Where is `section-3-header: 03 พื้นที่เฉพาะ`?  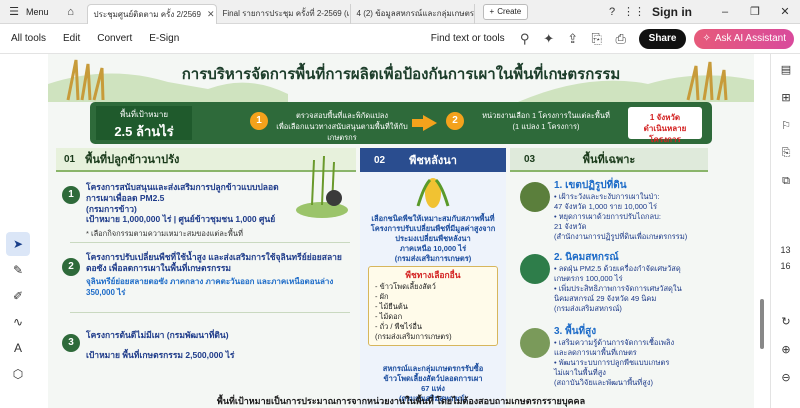
section-3-header: 03 พื้นที่เฉพาะ is located at coordinates (609, 160).